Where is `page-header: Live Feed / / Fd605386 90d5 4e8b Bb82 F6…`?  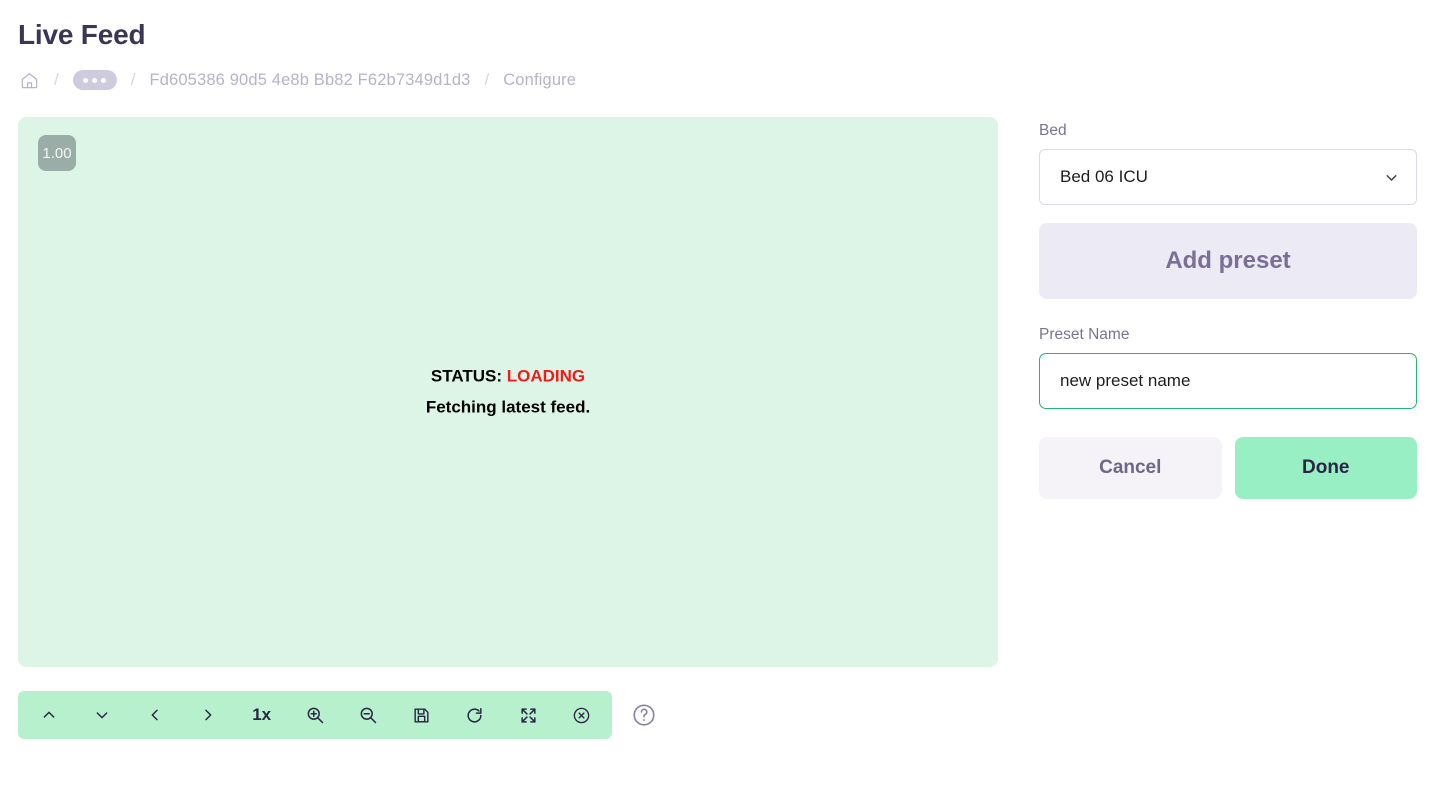
page-header: Live Feed / / Fd605386 90d5 4e8b Bb82 F6… is located at coordinates (727, 46).